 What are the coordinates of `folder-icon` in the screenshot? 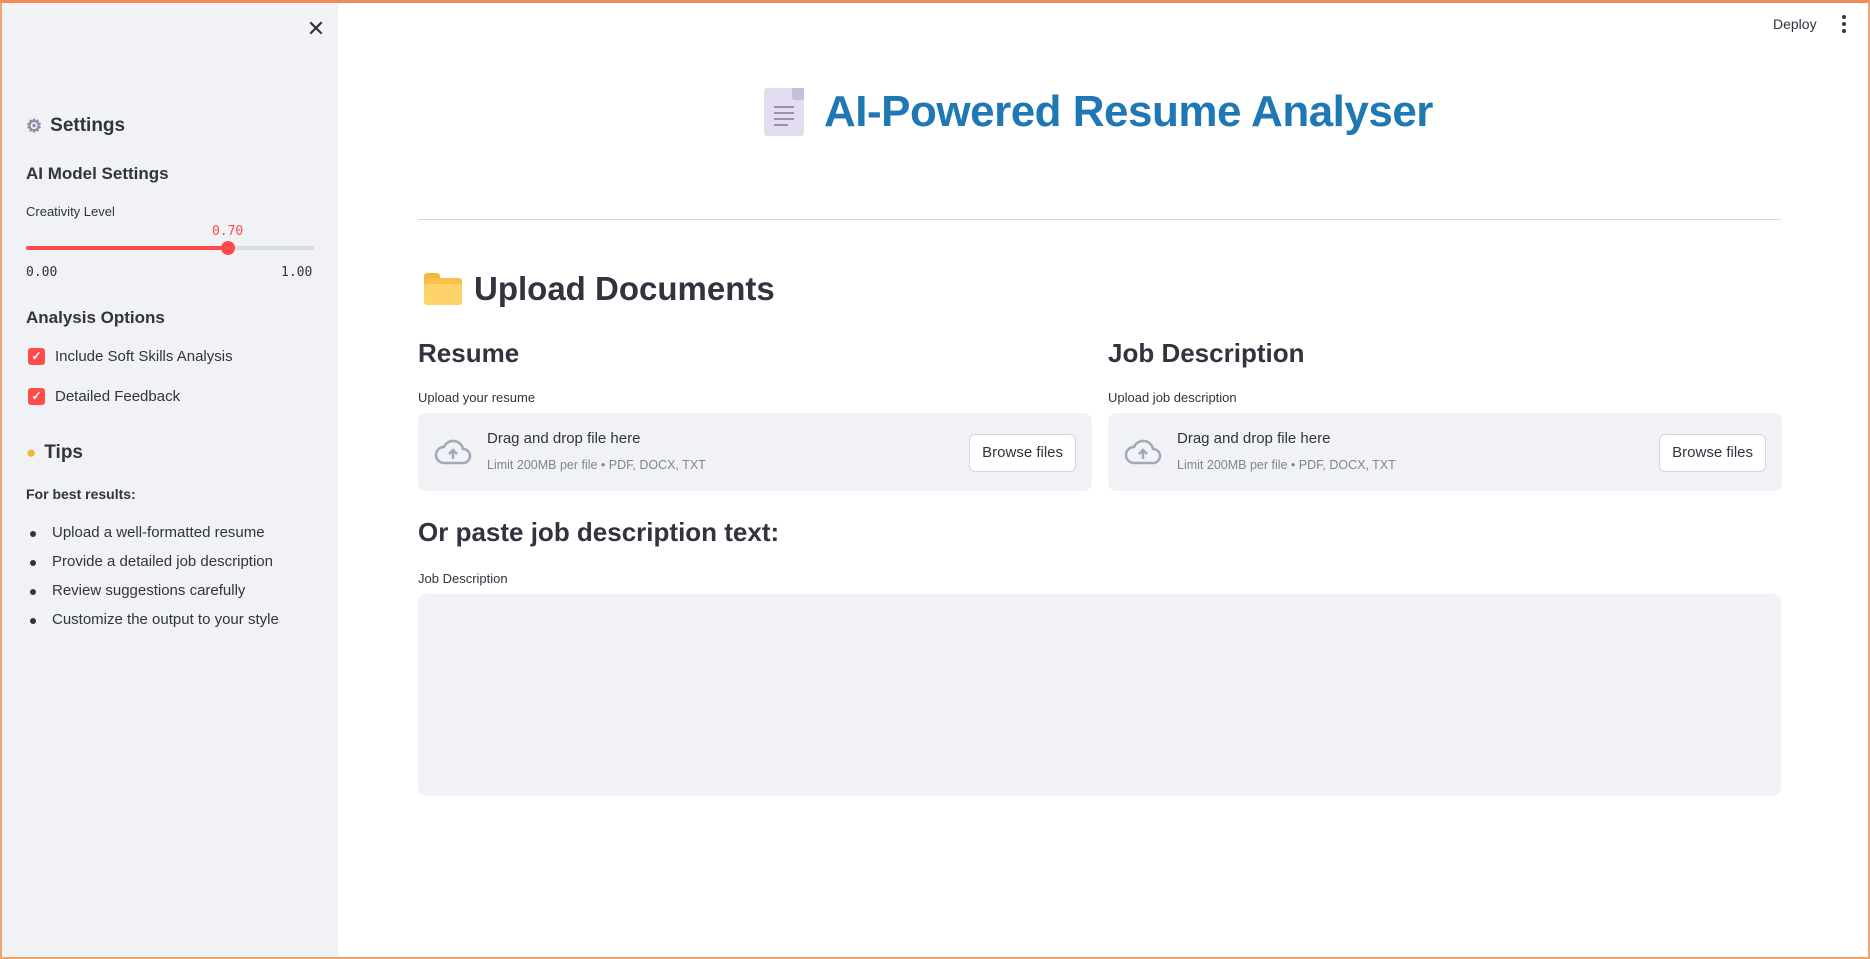 It's located at (443, 289).